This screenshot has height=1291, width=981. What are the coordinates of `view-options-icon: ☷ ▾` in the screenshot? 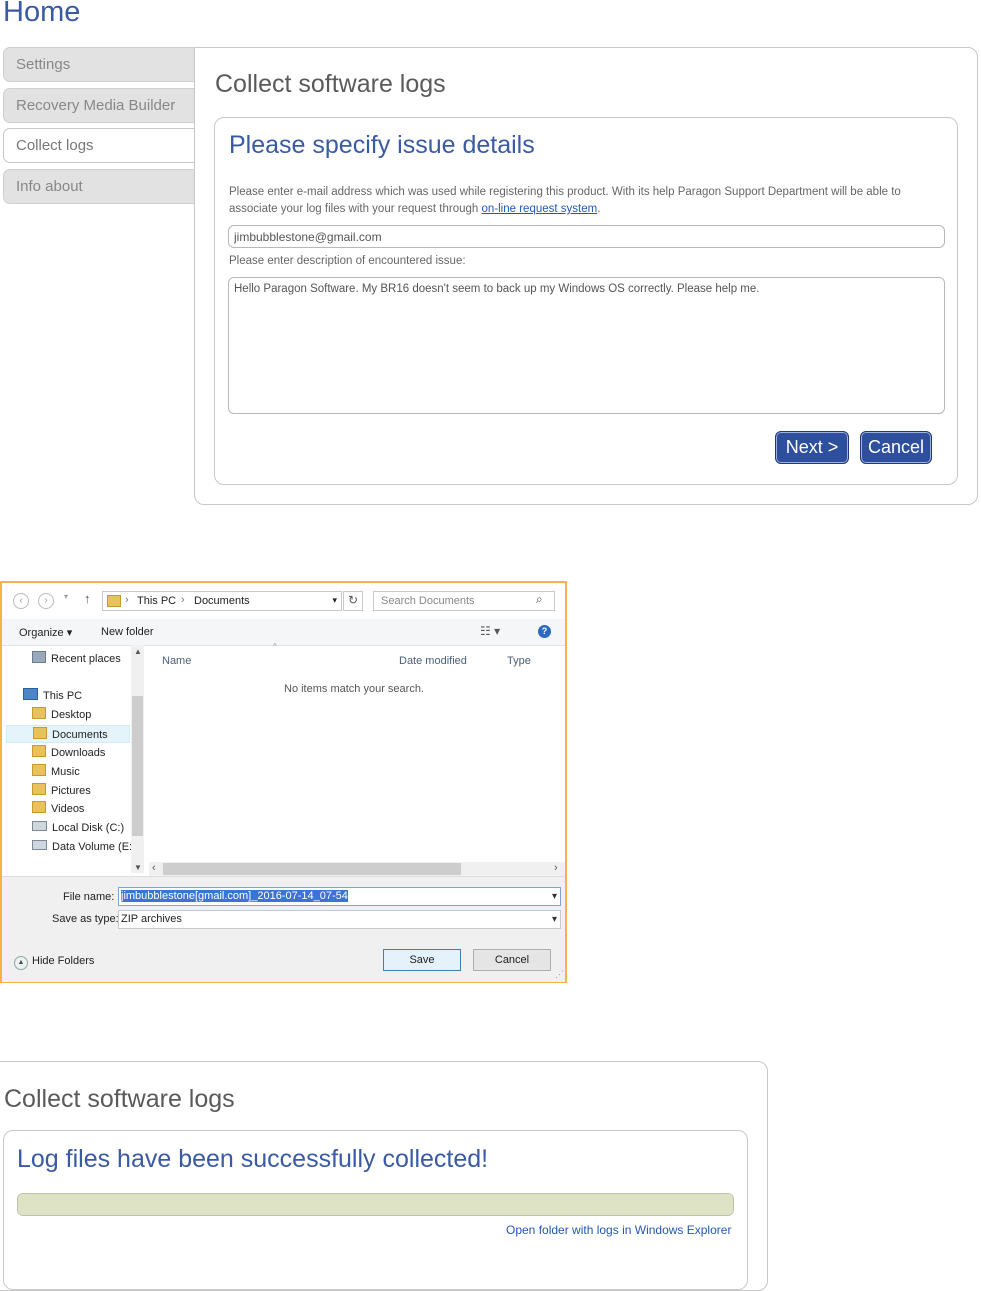 It's located at (490, 631).